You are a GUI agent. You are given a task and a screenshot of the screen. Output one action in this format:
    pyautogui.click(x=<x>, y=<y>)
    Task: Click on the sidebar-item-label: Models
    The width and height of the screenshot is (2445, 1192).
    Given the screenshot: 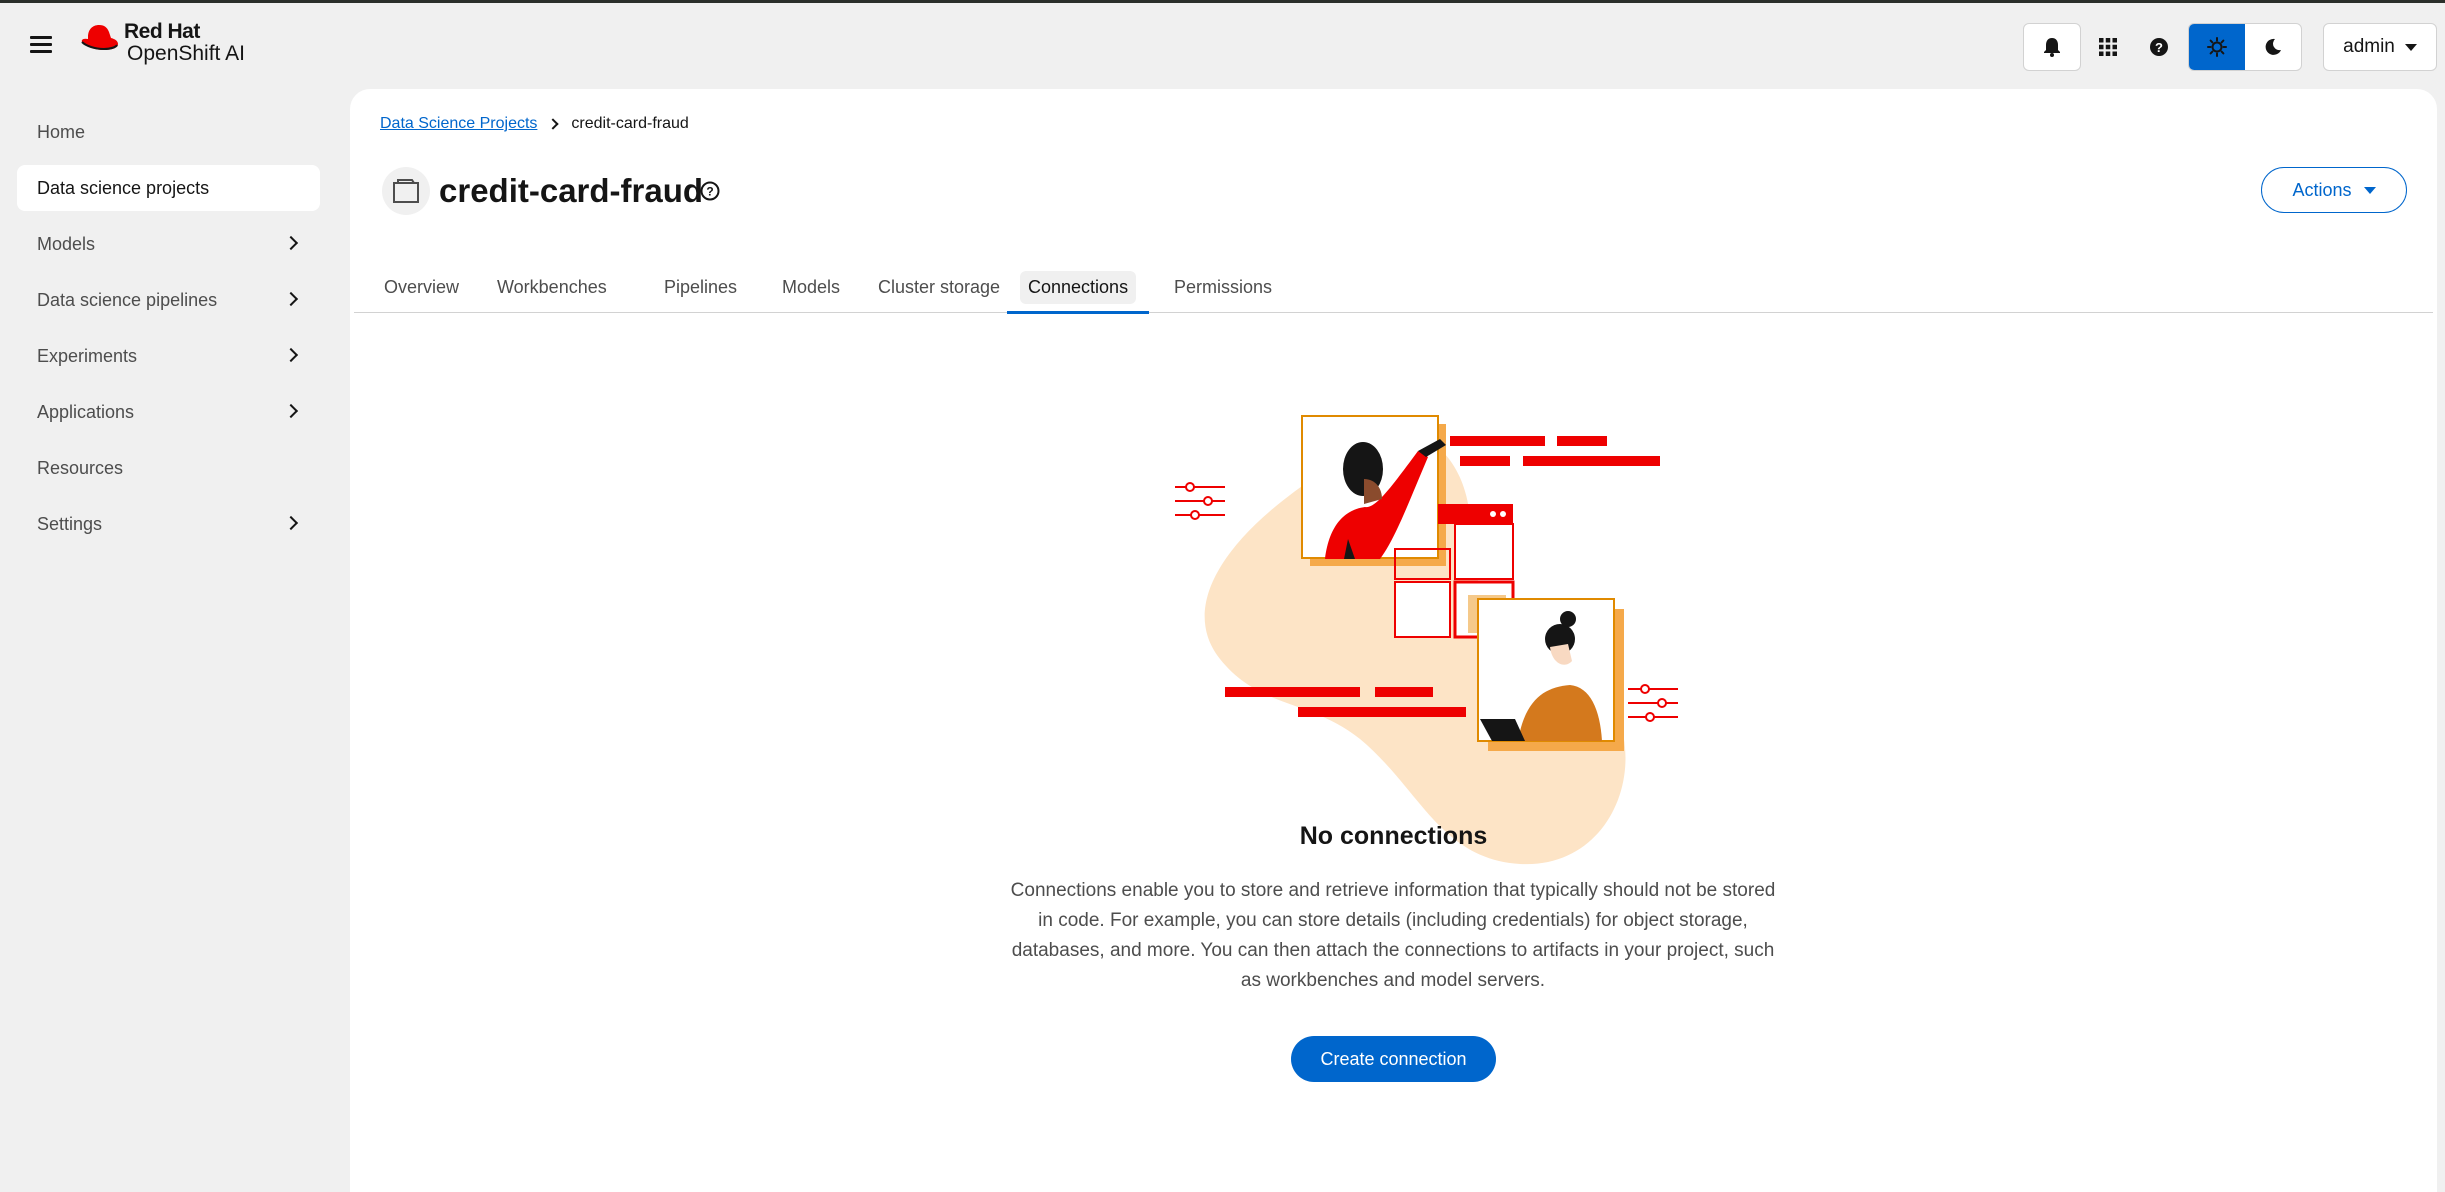 What is the action you would take?
    pyautogui.click(x=66, y=243)
    